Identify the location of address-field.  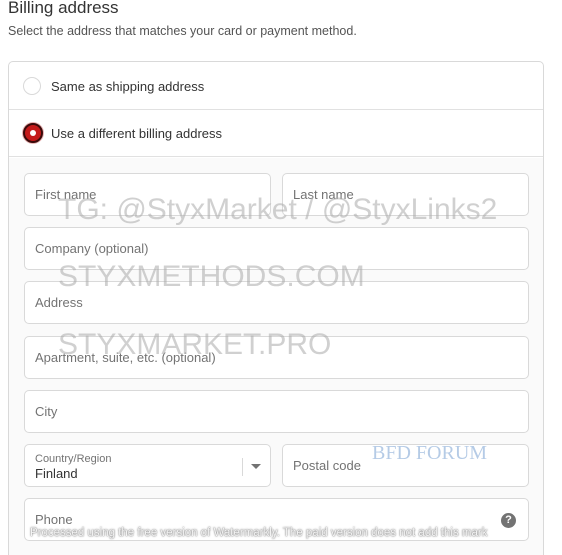
(276, 302).